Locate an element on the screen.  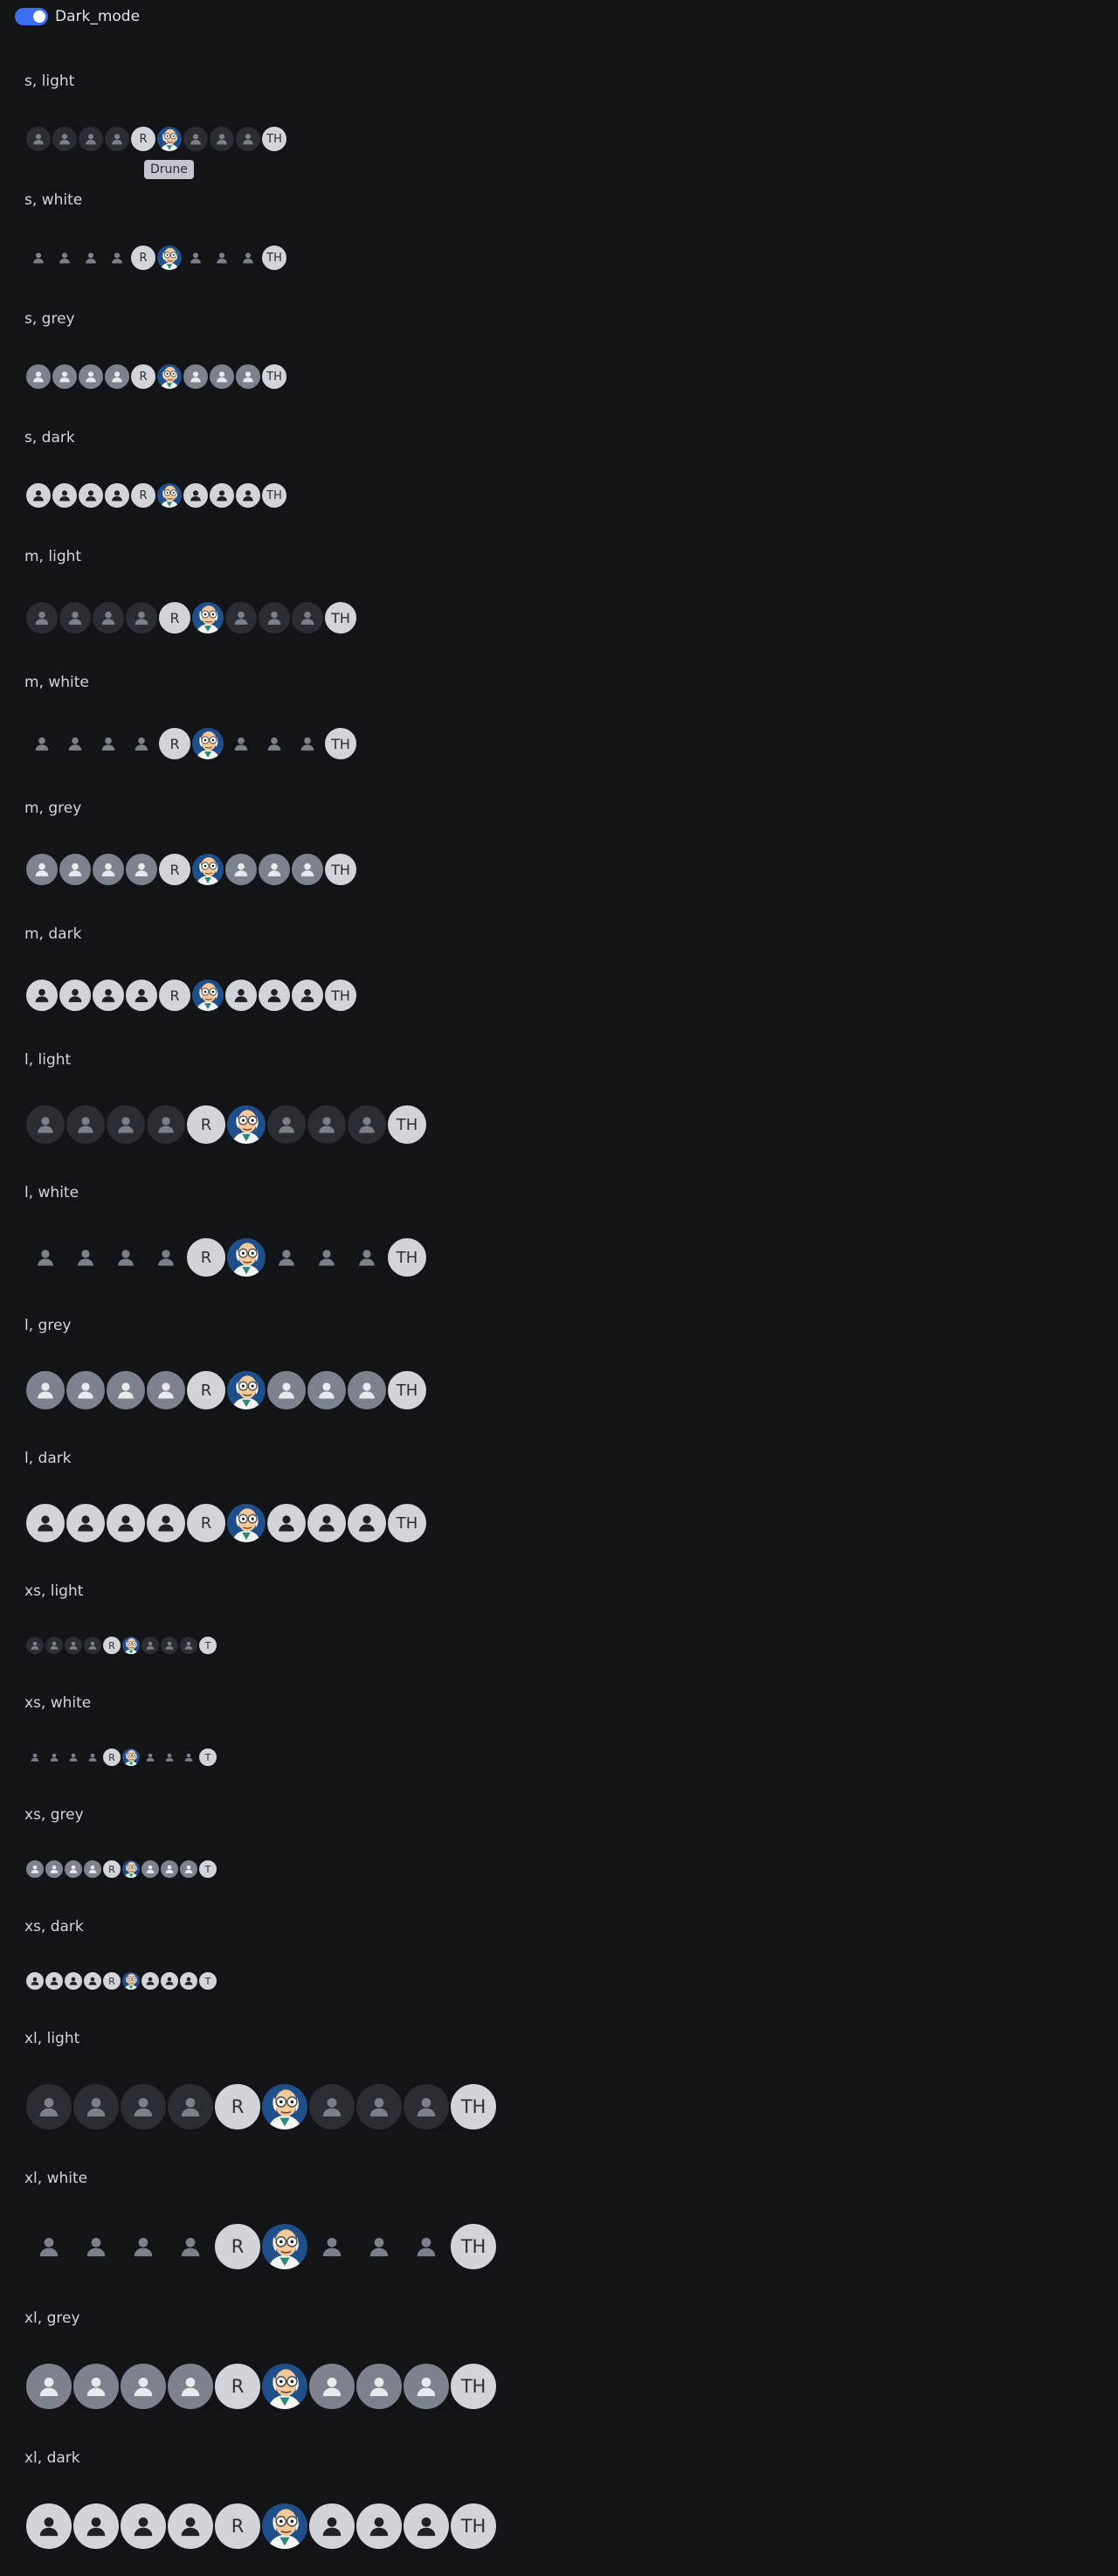
avatar-initials: T is located at coordinates (207, 1869).